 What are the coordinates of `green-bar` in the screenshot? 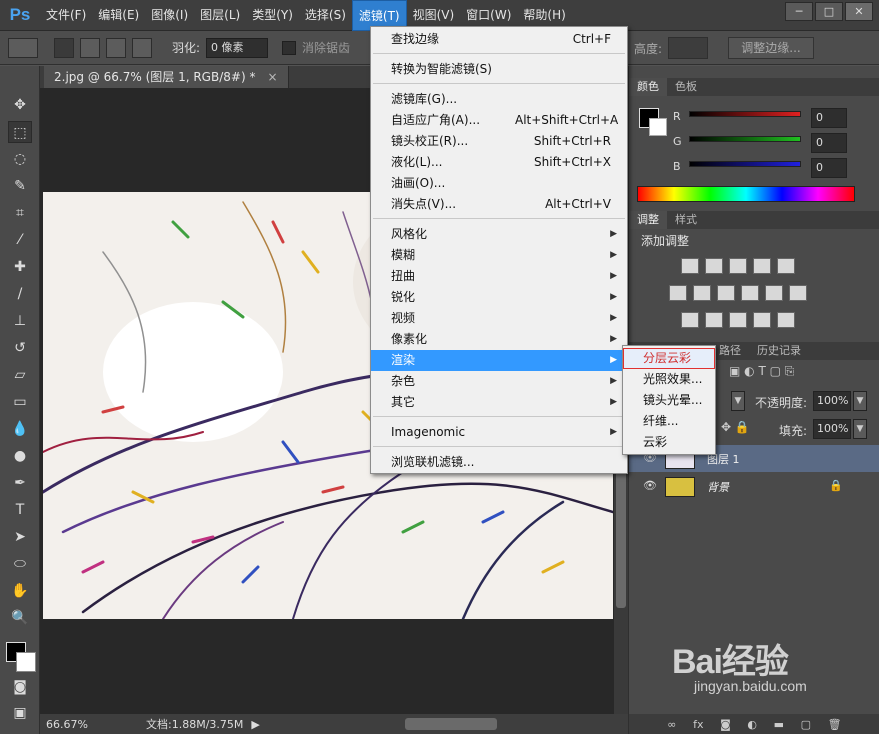 It's located at (745, 139).